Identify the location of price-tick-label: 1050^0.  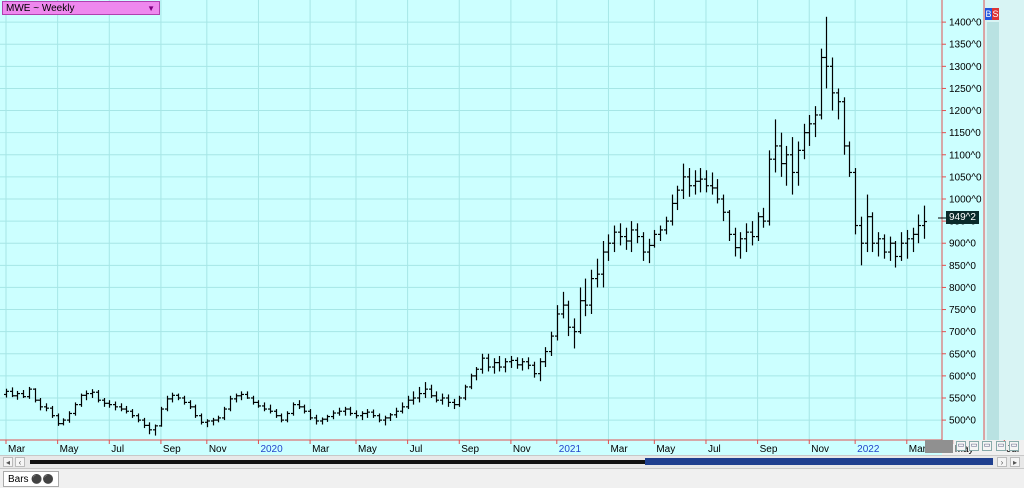
(965, 177).